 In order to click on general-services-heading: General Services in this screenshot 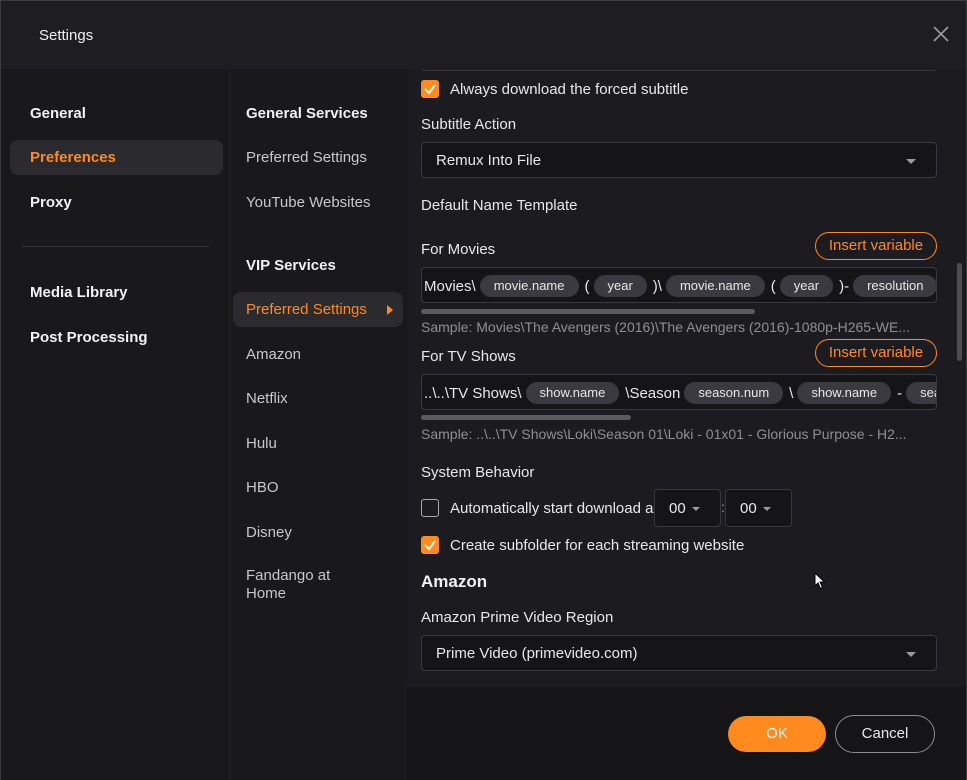, I will do `click(307, 113)`.